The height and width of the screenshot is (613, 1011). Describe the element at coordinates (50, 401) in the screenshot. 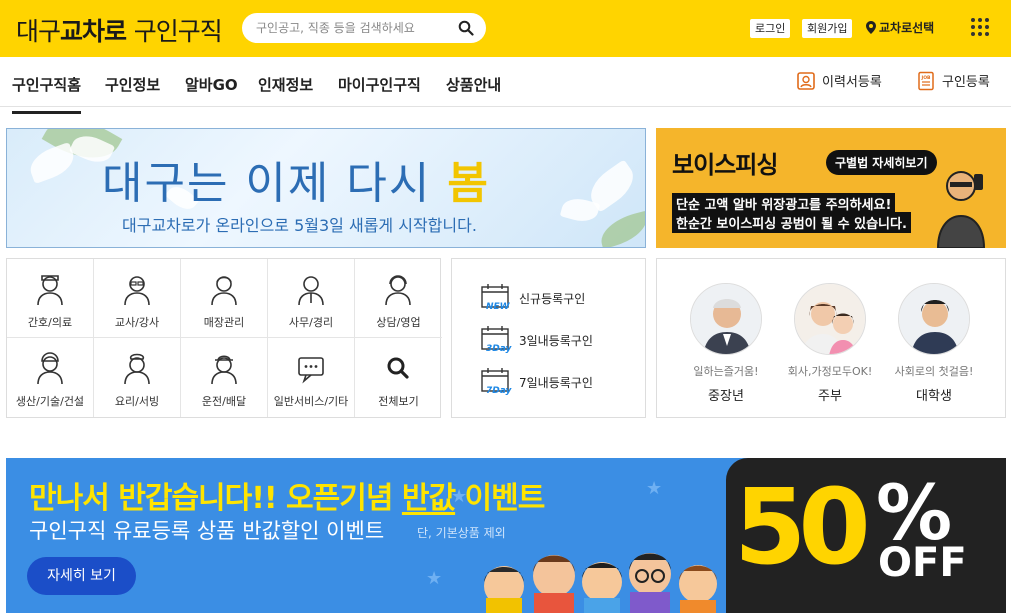

I see `category-label: 생산/기술/건설` at that location.